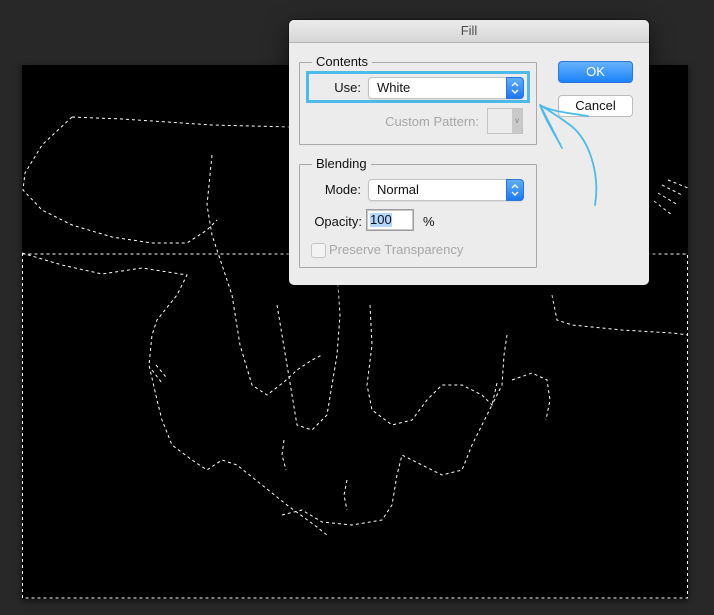 This screenshot has height=615, width=714. What do you see at coordinates (394, 87) in the screenshot?
I see `use-dropdown-value: White` at bounding box center [394, 87].